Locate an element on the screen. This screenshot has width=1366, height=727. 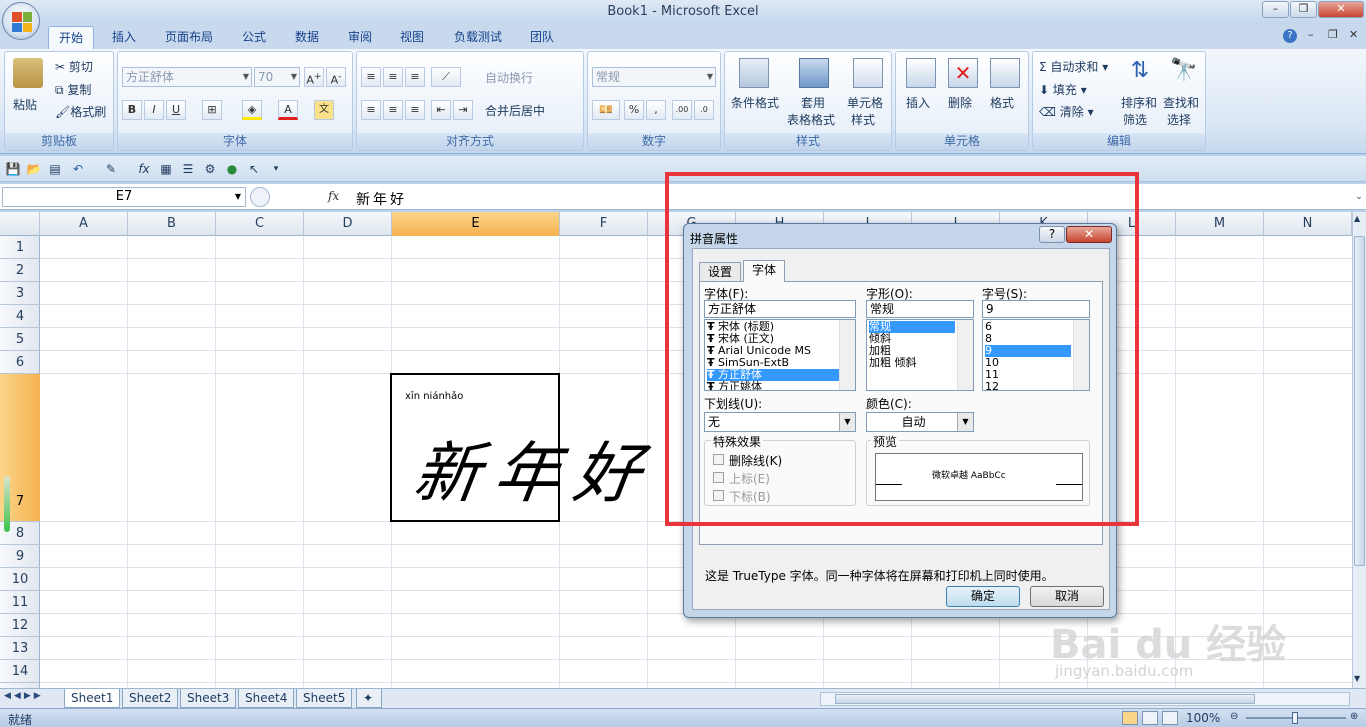
ribbon-restore-icon: ❐ is located at coordinates (1333, 34).